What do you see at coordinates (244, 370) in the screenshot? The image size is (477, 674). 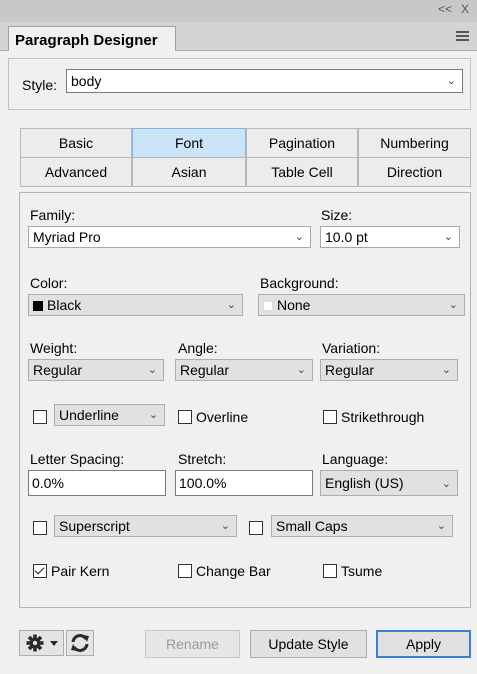 I see `angle-select: Regular ⌄` at bounding box center [244, 370].